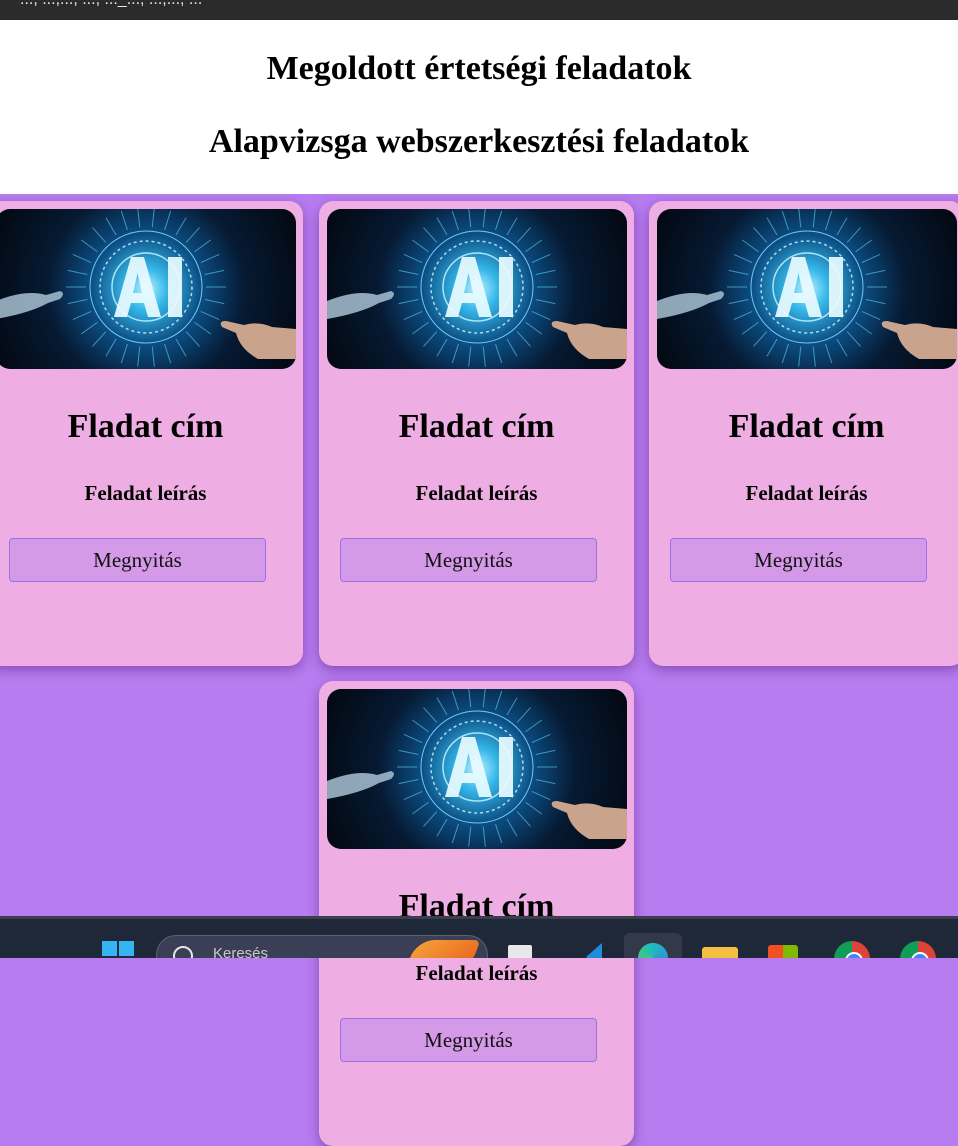  Describe the element at coordinates (521, 948) in the screenshot. I see `task-view-icon` at that location.